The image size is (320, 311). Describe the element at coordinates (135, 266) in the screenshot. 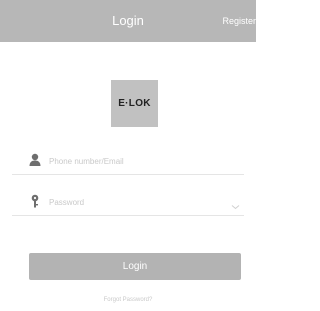

I see `login-button: Login` at that location.